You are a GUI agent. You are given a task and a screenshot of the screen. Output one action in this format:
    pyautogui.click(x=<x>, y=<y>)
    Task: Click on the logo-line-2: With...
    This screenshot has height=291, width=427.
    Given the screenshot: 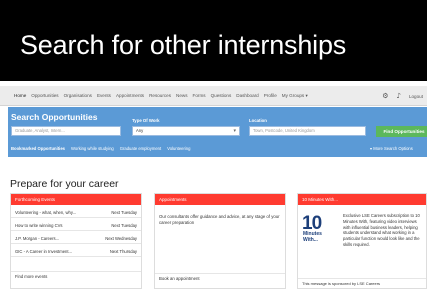 What is the action you would take?
    pyautogui.click(x=310, y=239)
    